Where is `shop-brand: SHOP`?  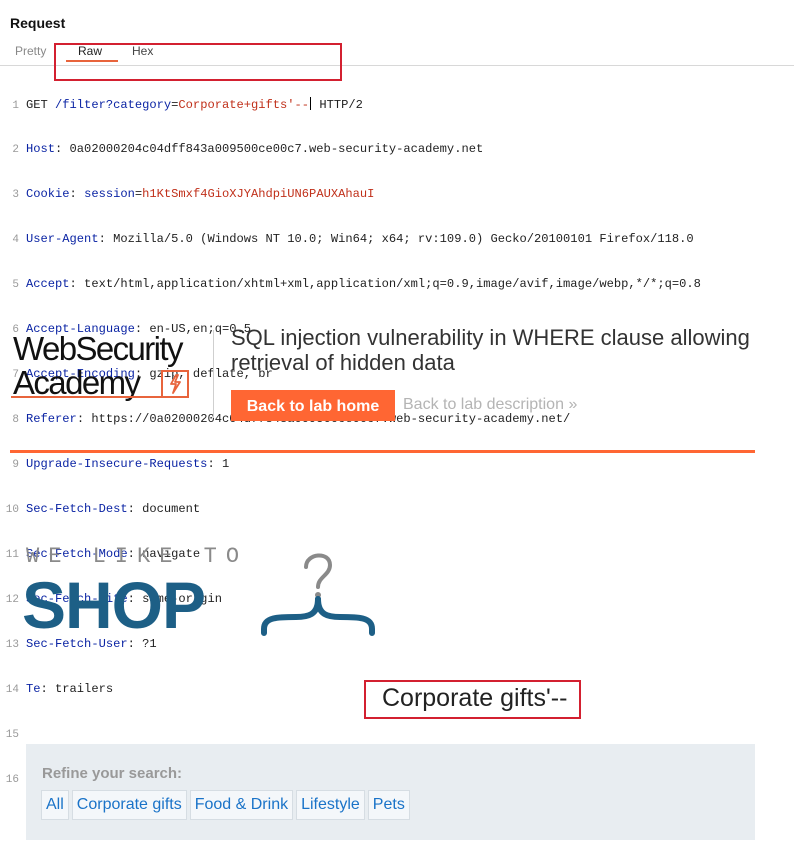 shop-brand: SHOP is located at coordinates (114, 605).